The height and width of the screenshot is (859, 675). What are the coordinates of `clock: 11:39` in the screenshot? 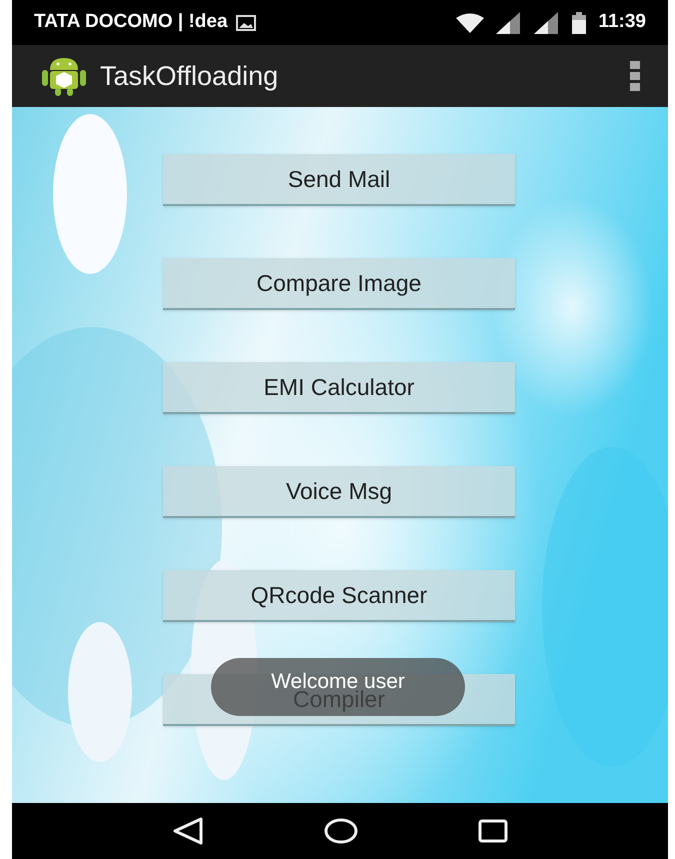 It's located at (622, 22).